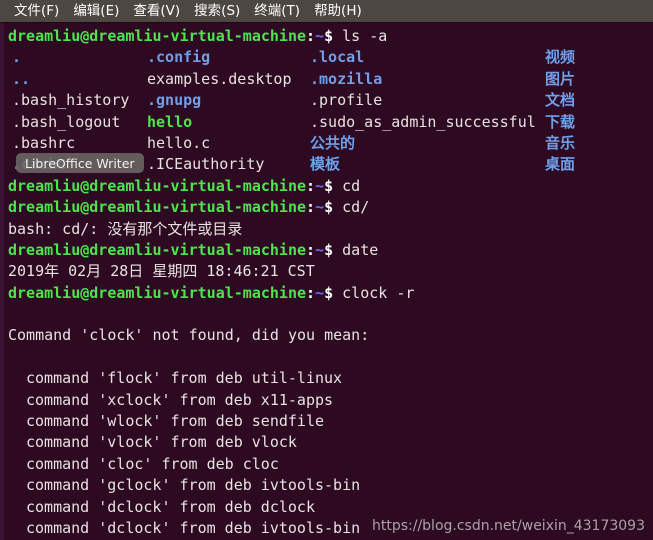 This screenshot has height=540, width=653. I want to click on command-ls-spacer, so click(337, 36).